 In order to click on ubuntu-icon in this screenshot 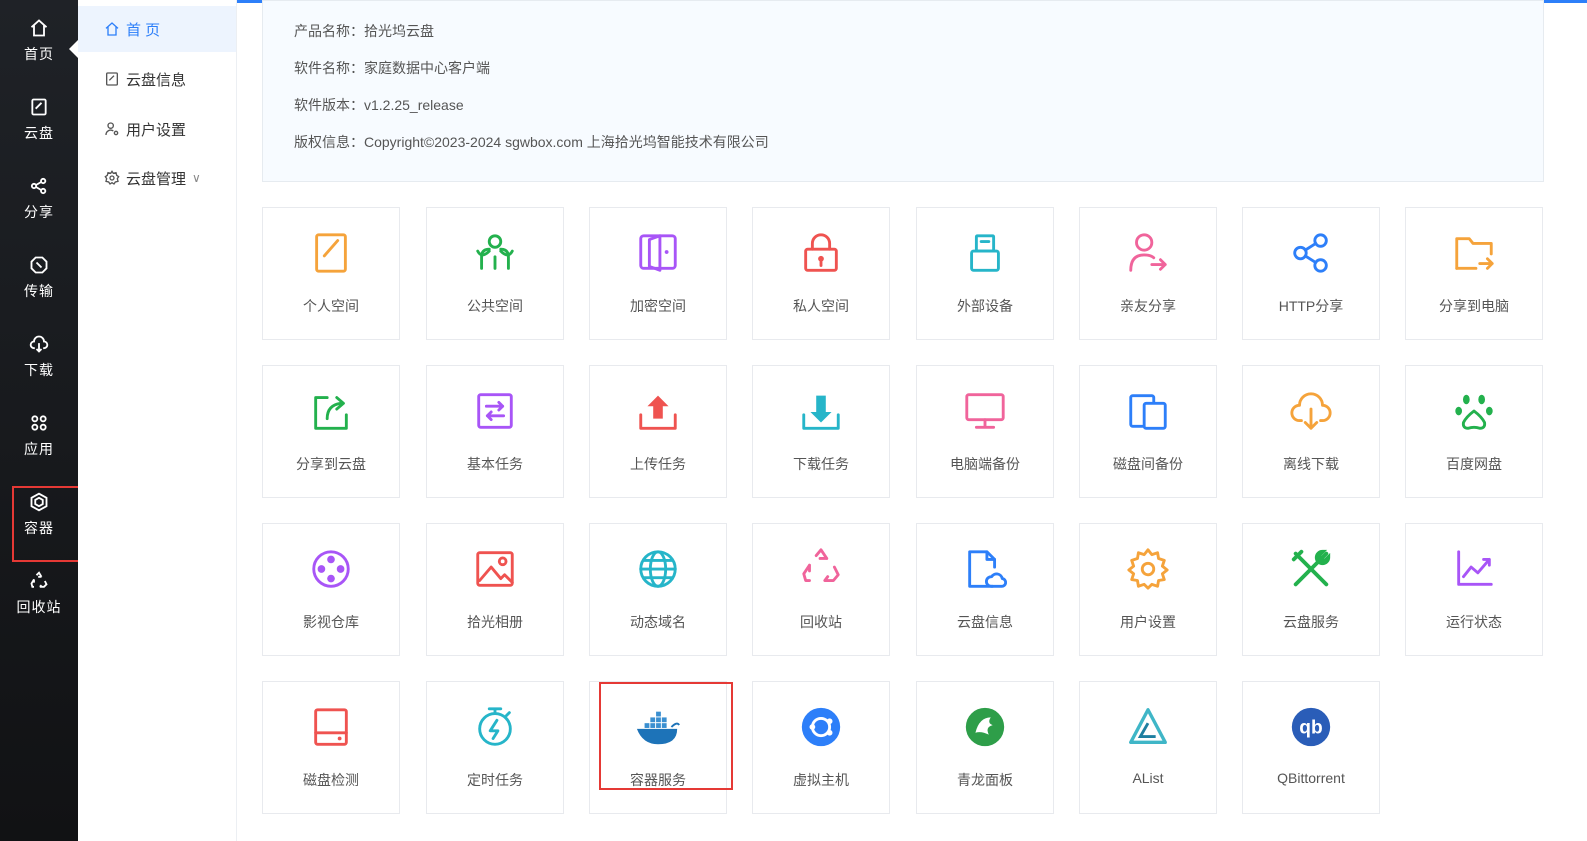, I will do `click(821, 727)`.